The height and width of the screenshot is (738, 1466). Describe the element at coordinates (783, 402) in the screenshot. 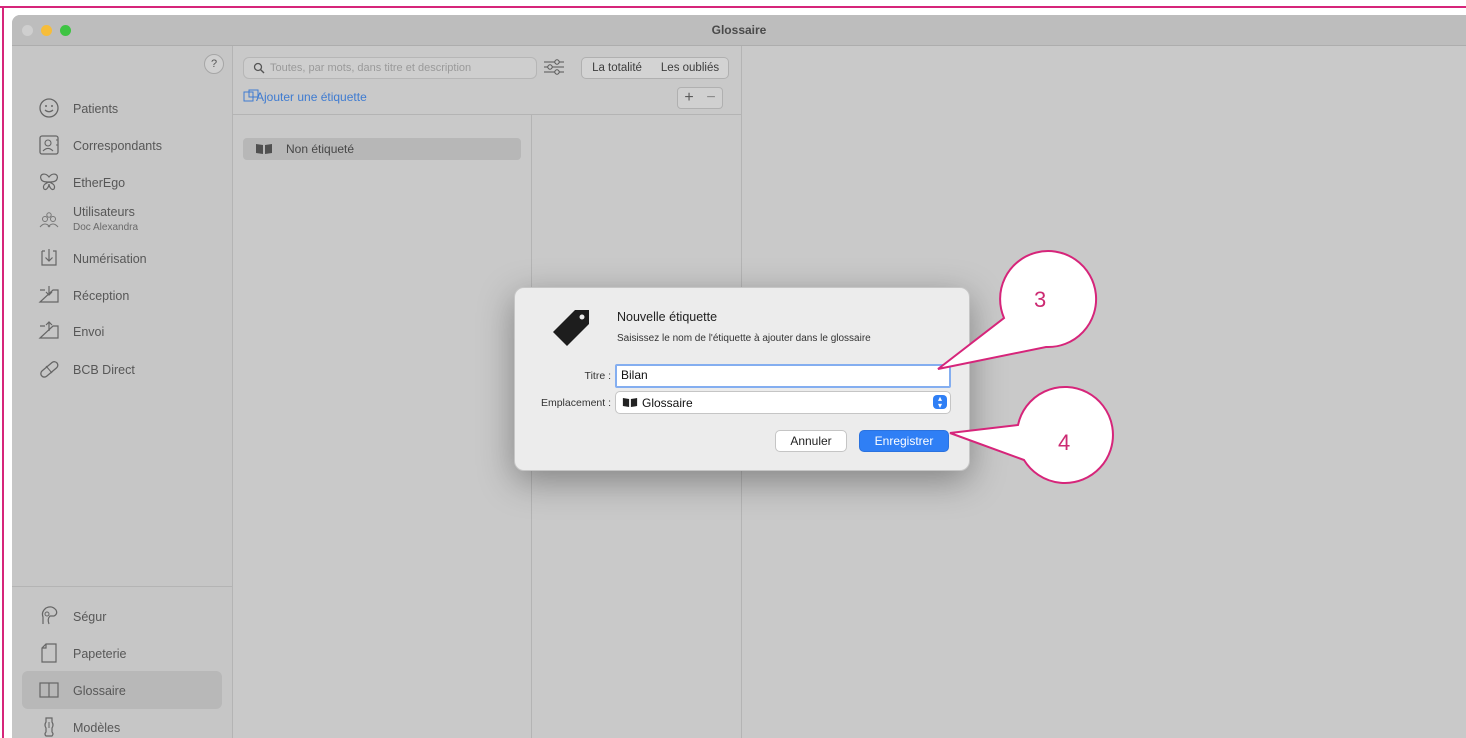

I see `location-select: Glossaire ▴ ▾` at that location.